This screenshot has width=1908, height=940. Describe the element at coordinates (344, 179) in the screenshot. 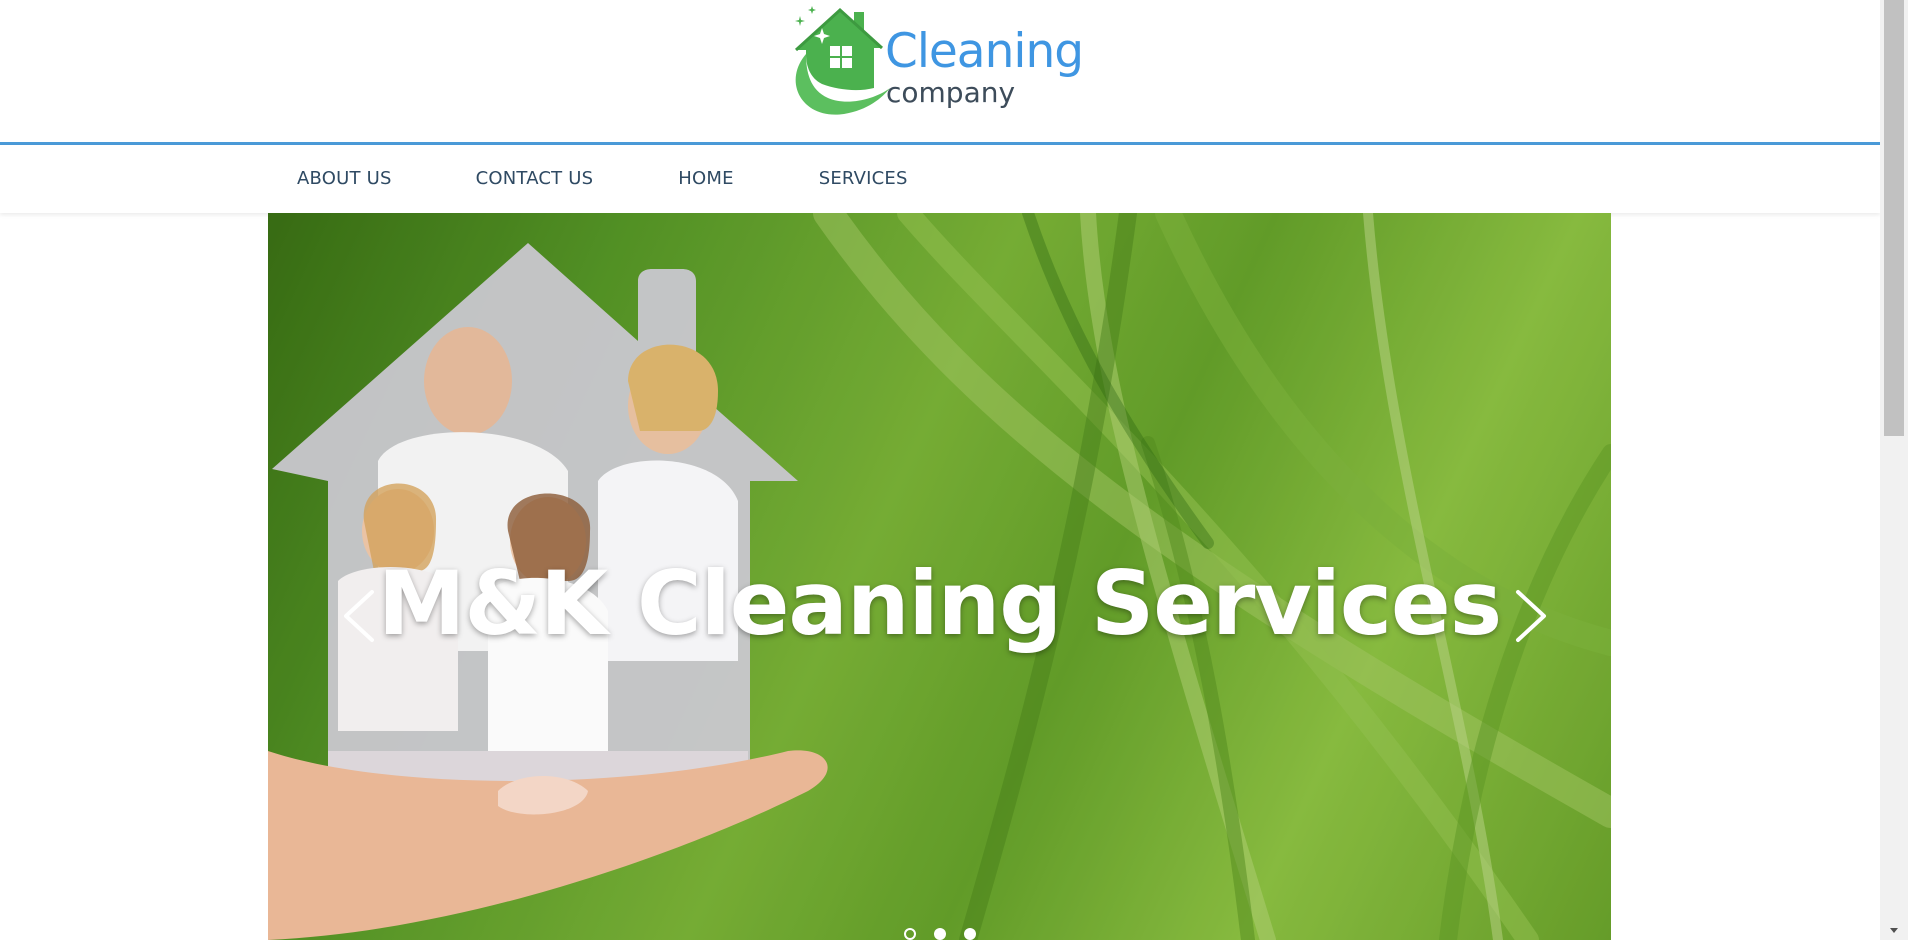

I see `nav-item-about-us: ABOUT US` at that location.